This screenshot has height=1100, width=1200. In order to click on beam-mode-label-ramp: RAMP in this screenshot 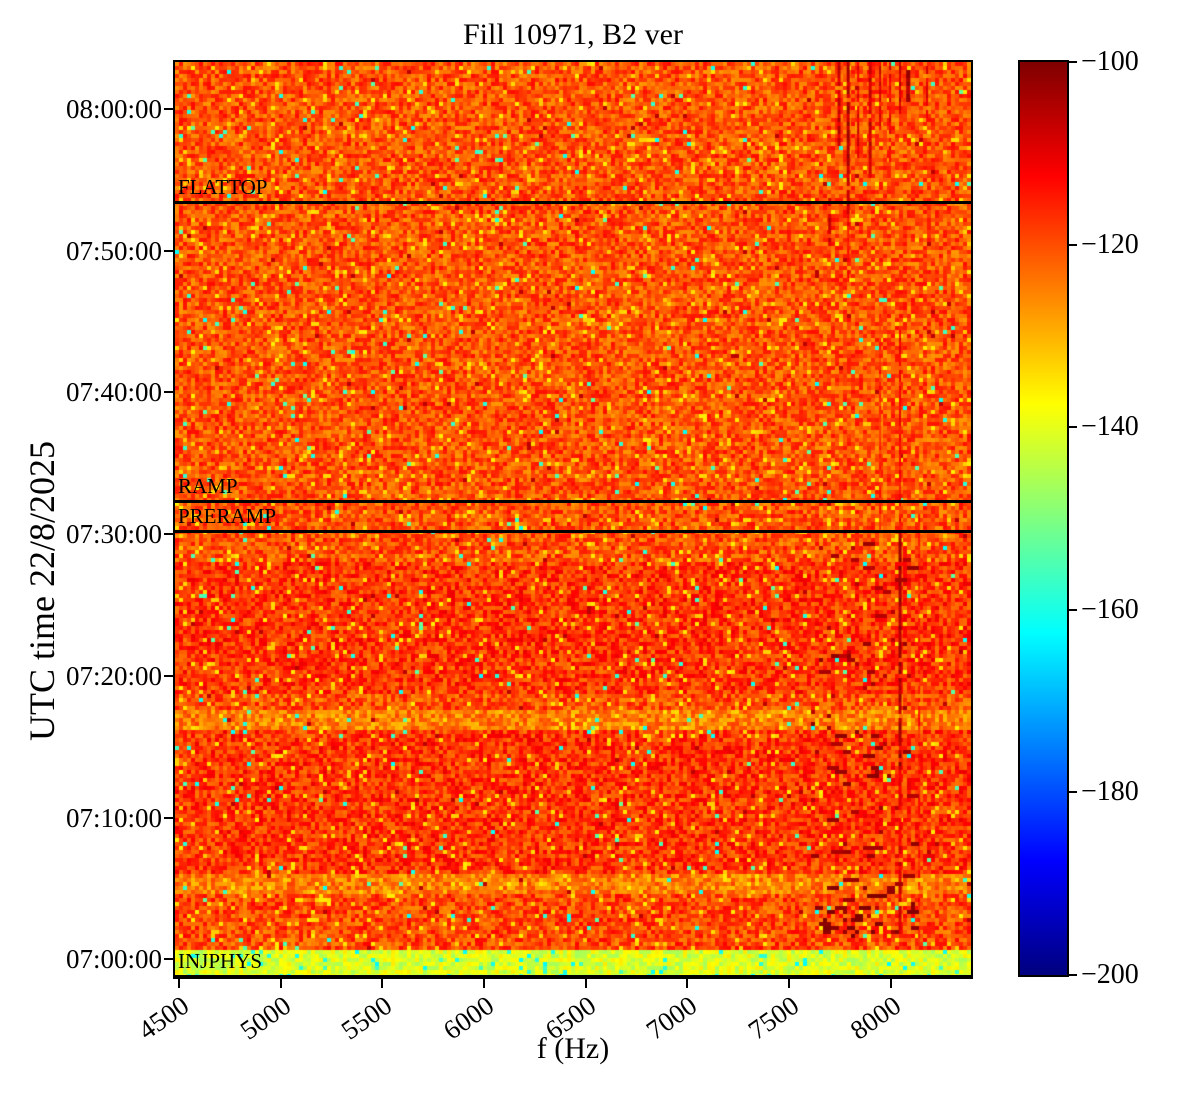, I will do `click(208, 486)`.